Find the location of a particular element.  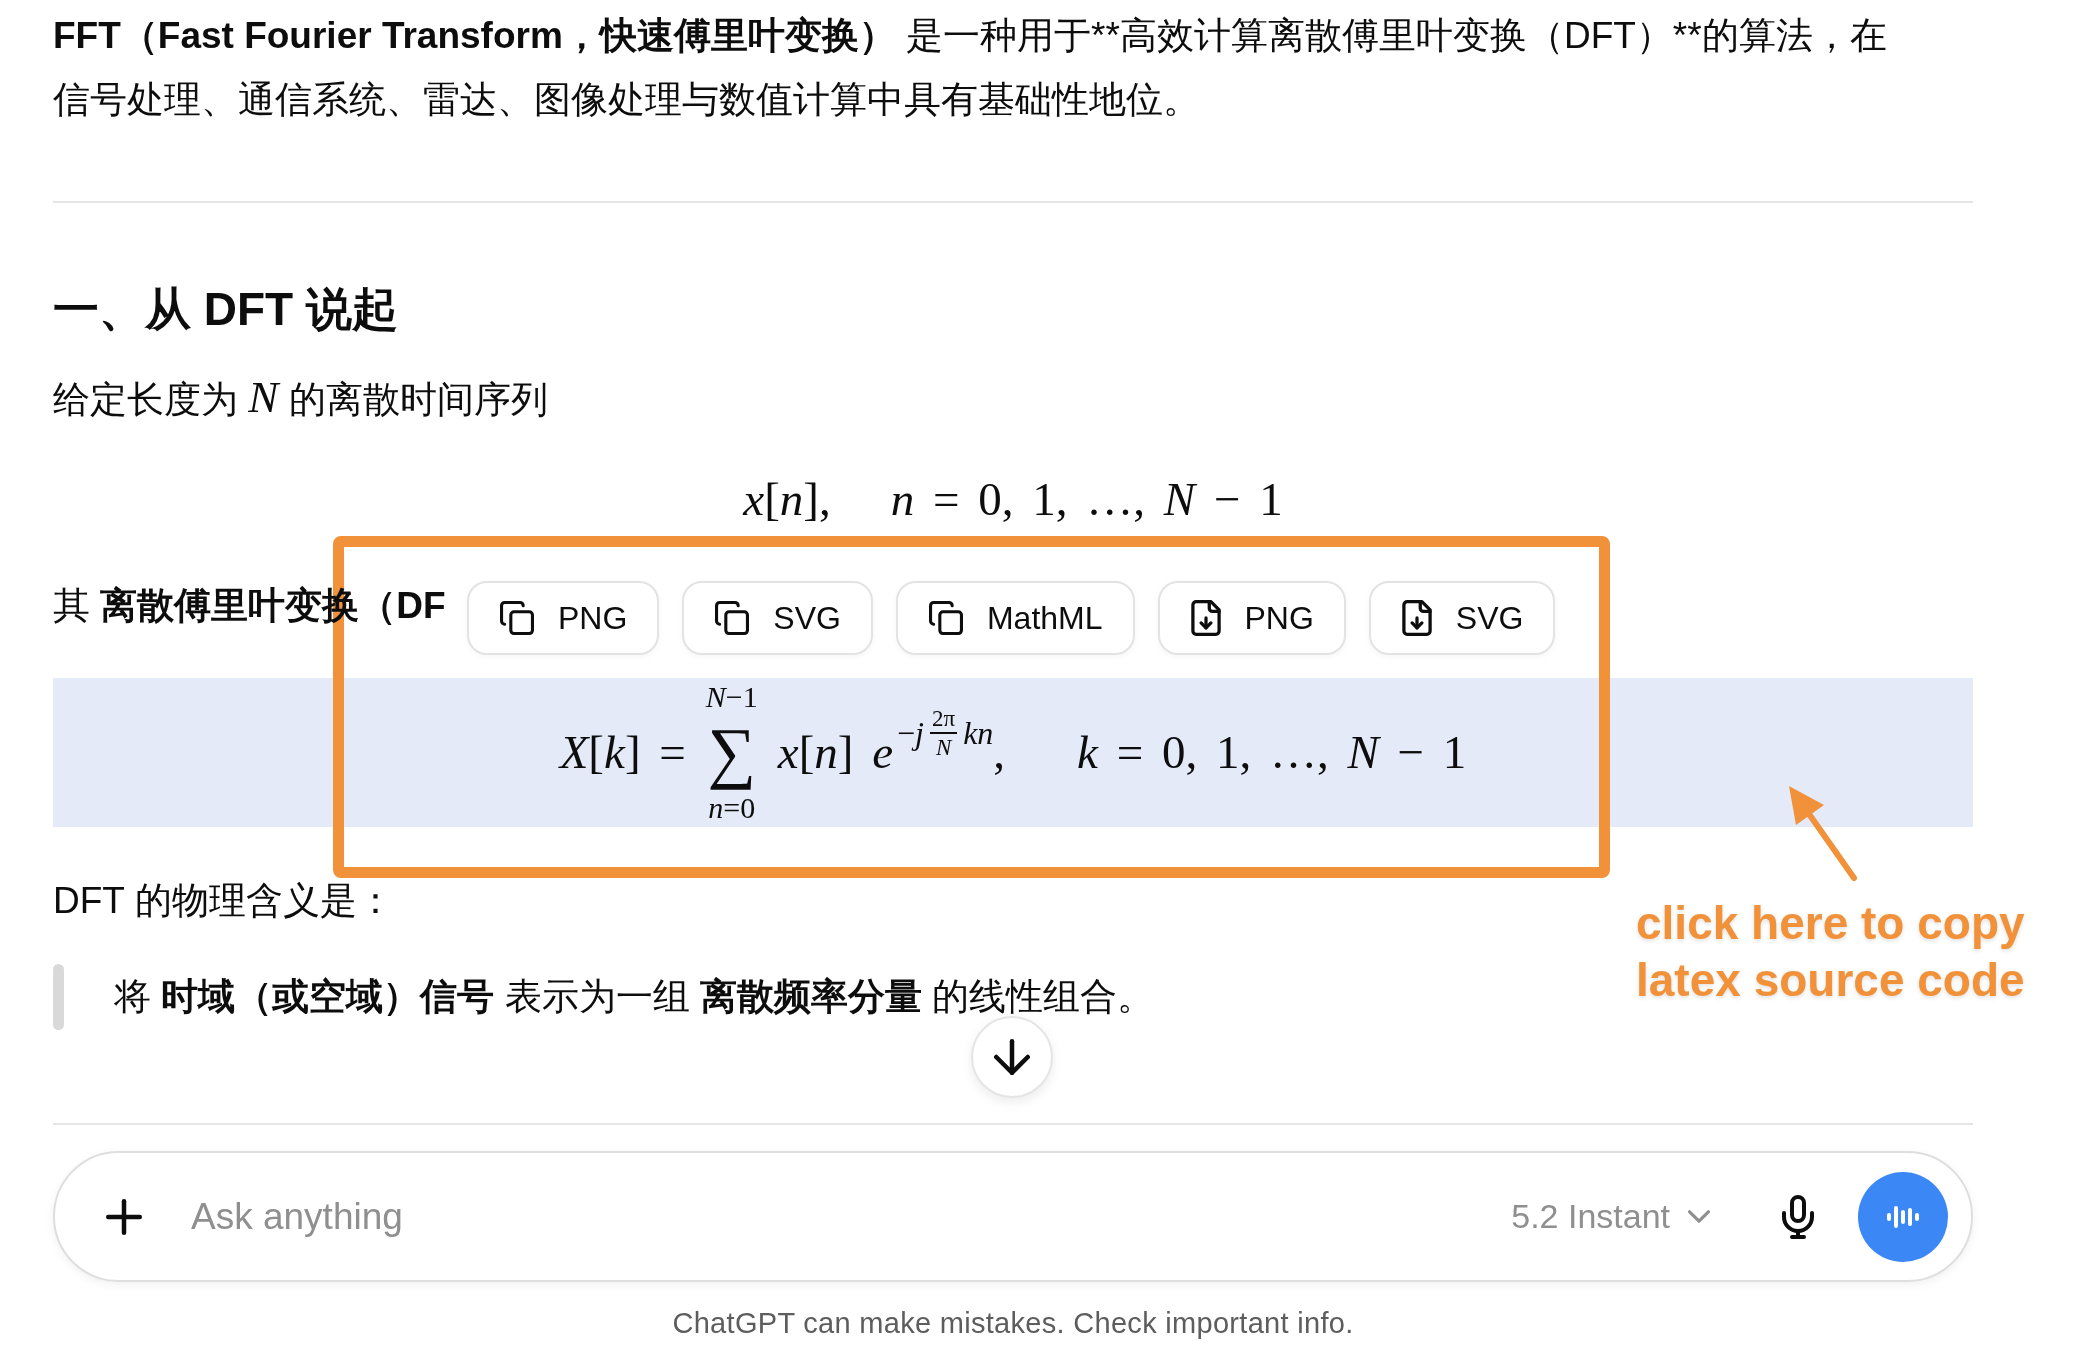

microphone-icon is located at coordinates (1798, 1216).